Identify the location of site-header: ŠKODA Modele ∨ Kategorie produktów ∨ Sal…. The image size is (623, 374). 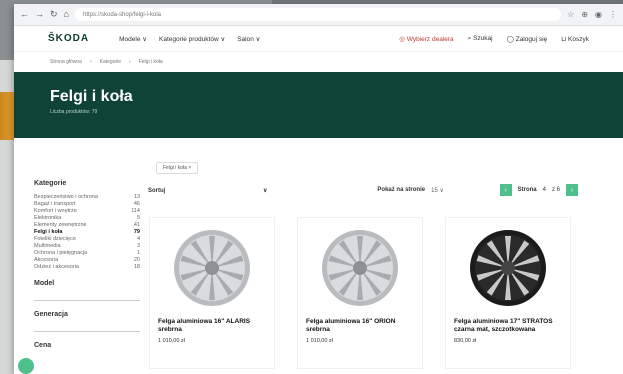
(318, 39).